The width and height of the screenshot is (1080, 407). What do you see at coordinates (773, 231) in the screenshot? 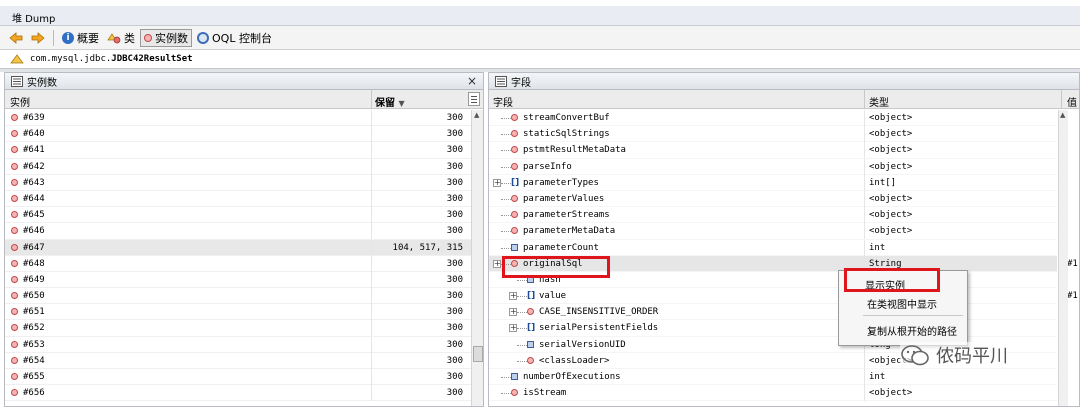
I see `field-row: parameterMetaData <object>` at bounding box center [773, 231].